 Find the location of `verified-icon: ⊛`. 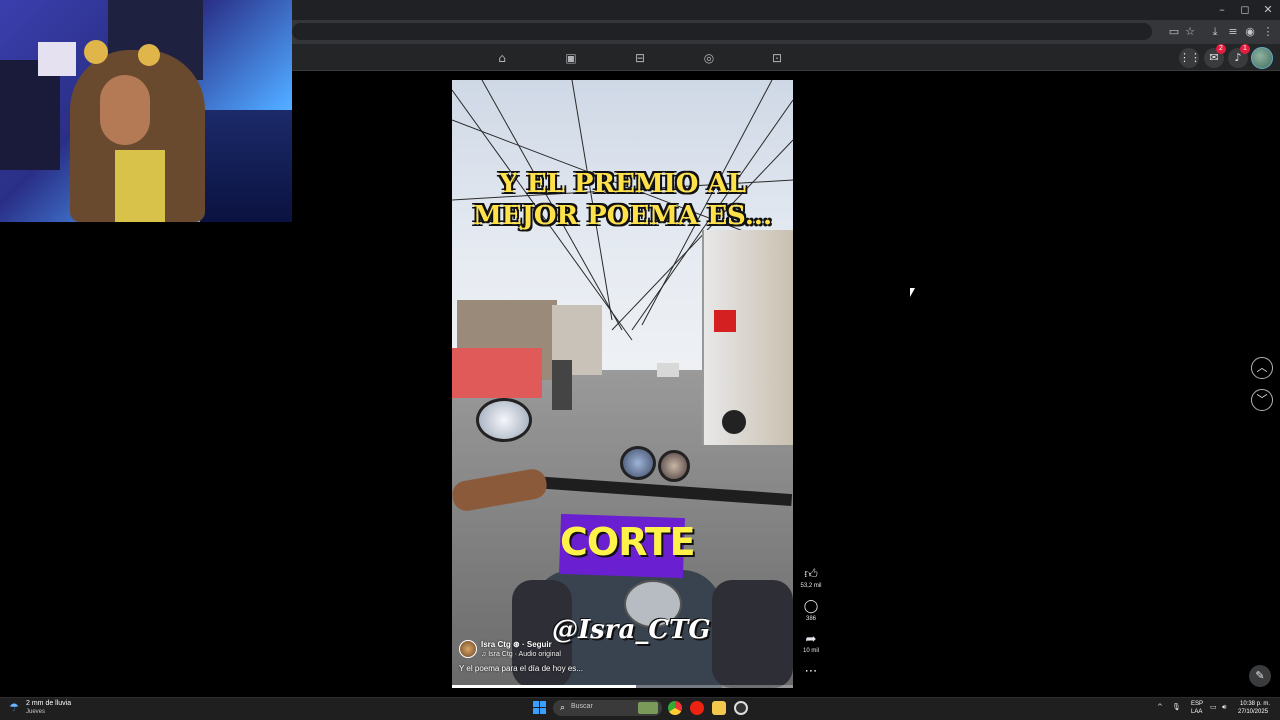

verified-icon: ⊛ is located at coordinates (517, 644).